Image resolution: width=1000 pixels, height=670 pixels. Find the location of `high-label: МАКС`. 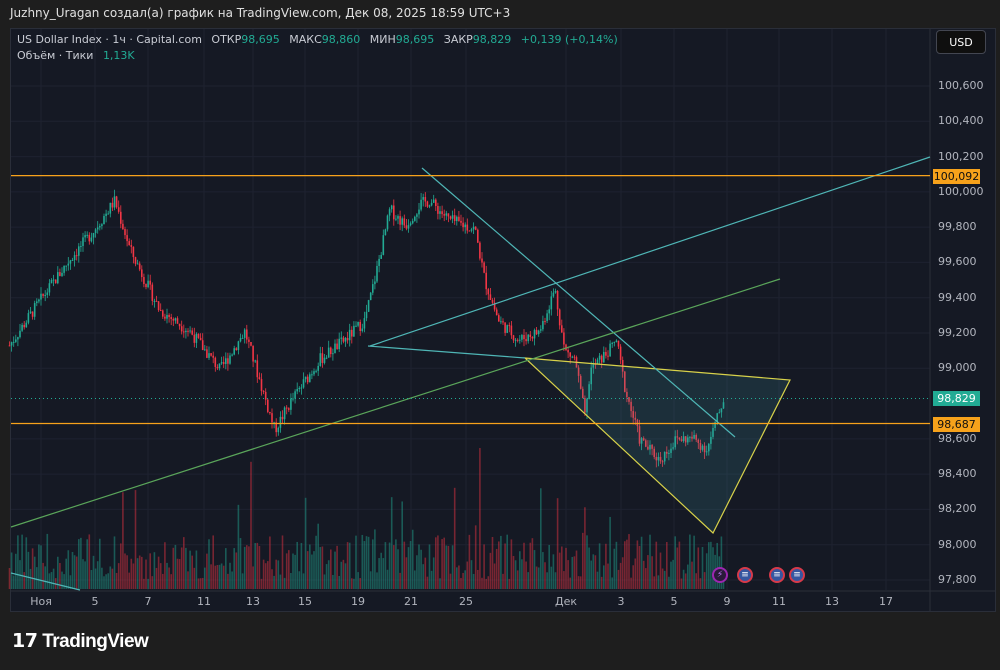

high-label: МАКС is located at coordinates (305, 39).